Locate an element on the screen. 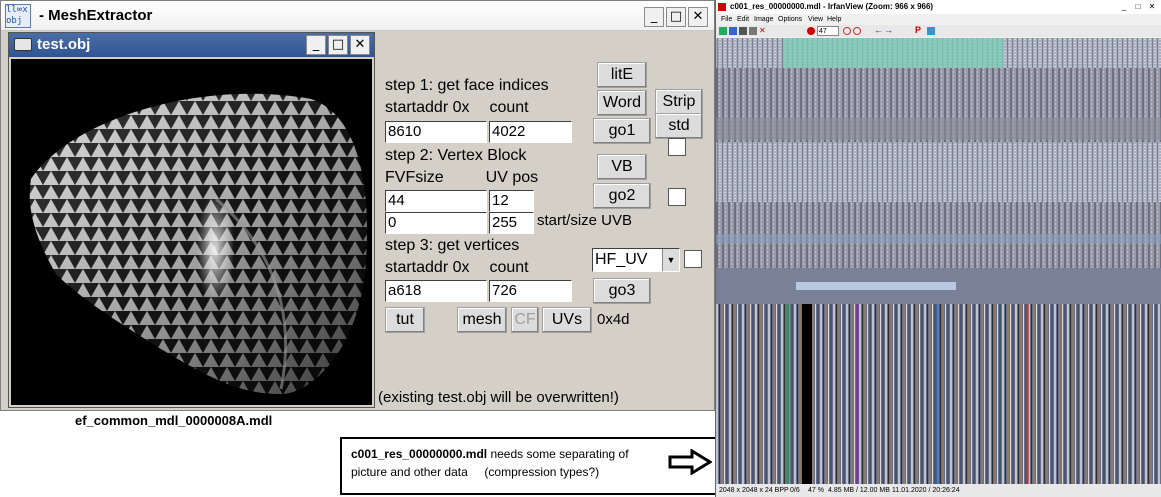 The image size is (1161, 497). note-filename: c001_res_00000000.mdl is located at coordinates (419, 454).